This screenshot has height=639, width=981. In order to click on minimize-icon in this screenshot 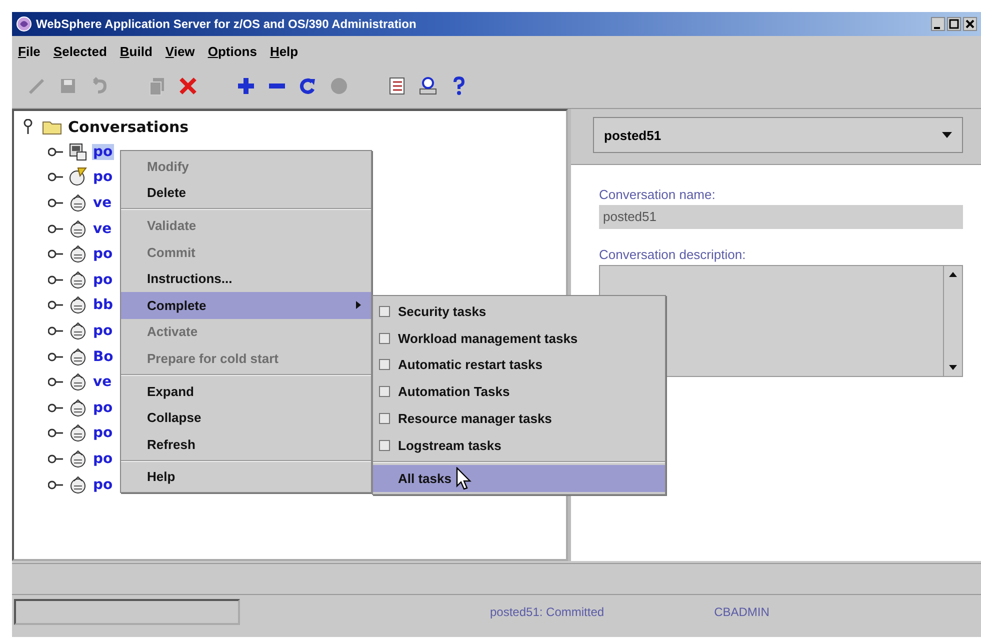, I will do `click(938, 24)`.